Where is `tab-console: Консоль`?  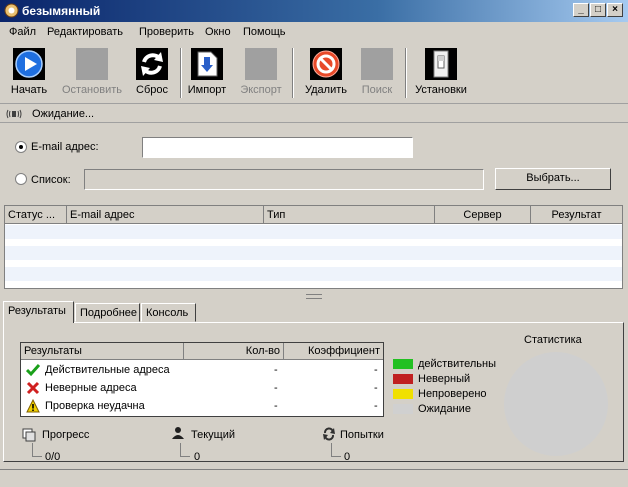 tab-console: Консоль is located at coordinates (168, 312).